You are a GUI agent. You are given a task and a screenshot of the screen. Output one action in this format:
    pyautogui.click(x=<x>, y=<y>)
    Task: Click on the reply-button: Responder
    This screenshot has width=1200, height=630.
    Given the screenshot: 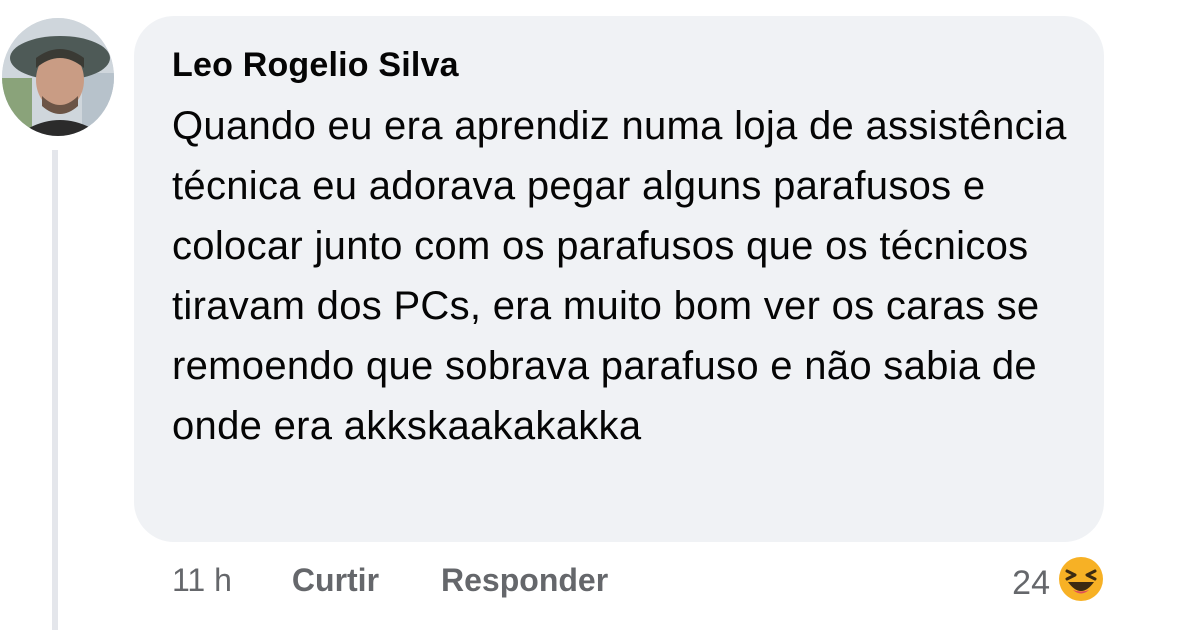 What is the action you would take?
    pyautogui.click(x=524, y=580)
    